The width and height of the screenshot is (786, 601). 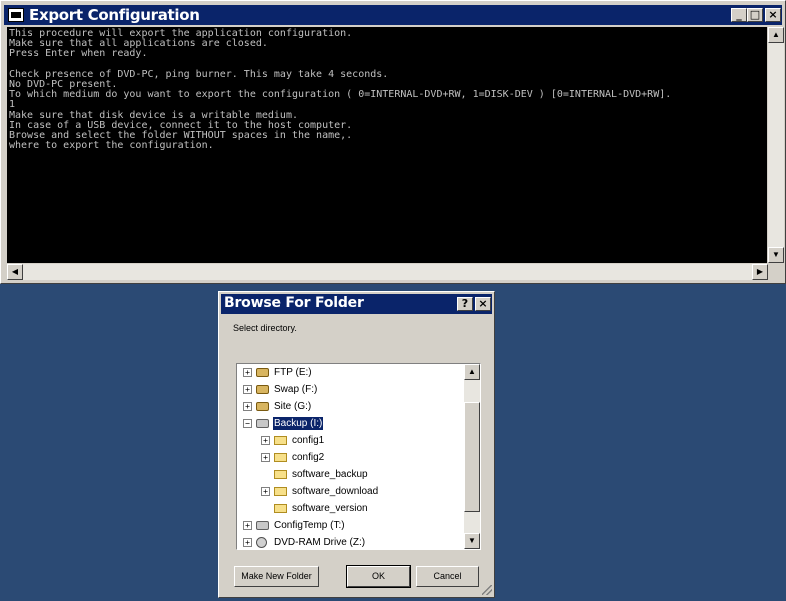 What do you see at coordinates (487, 590) in the screenshot?
I see `resize-grip-icon` at bounding box center [487, 590].